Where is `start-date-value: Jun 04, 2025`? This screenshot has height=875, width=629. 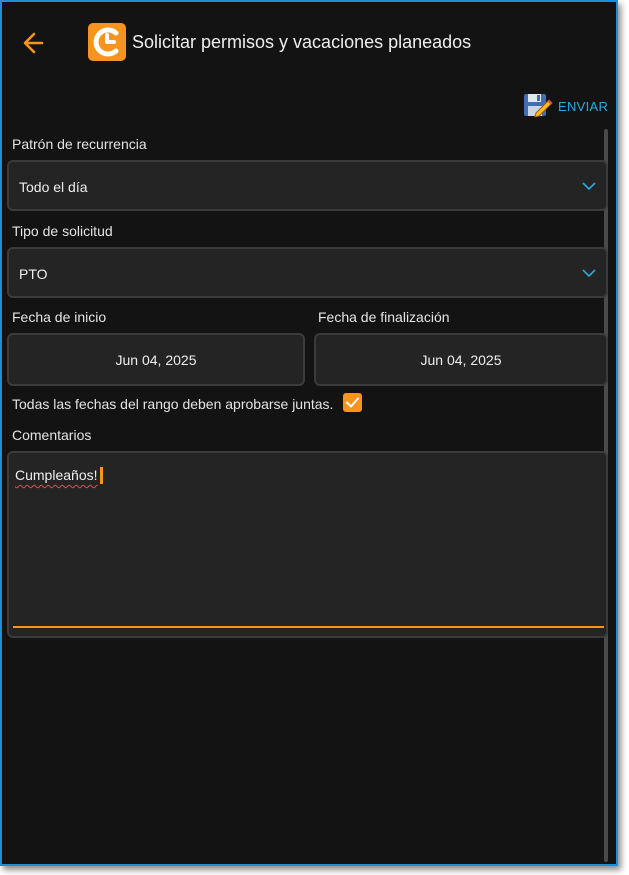 start-date-value: Jun 04, 2025 is located at coordinates (156, 359).